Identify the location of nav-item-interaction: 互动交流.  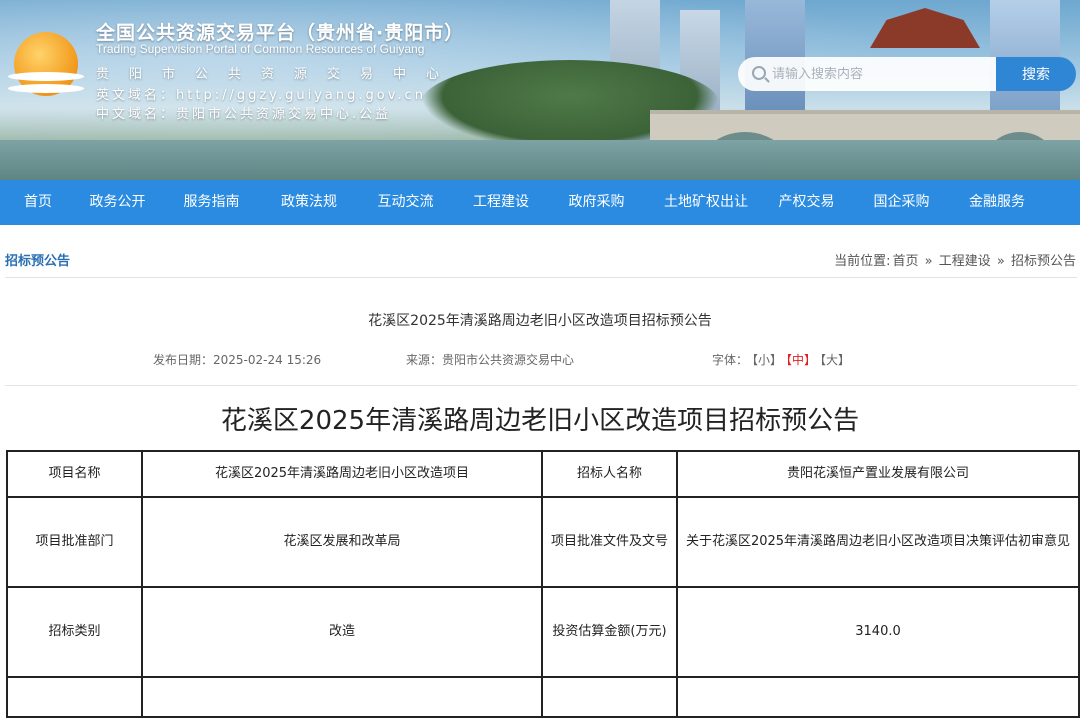
(405, 202).